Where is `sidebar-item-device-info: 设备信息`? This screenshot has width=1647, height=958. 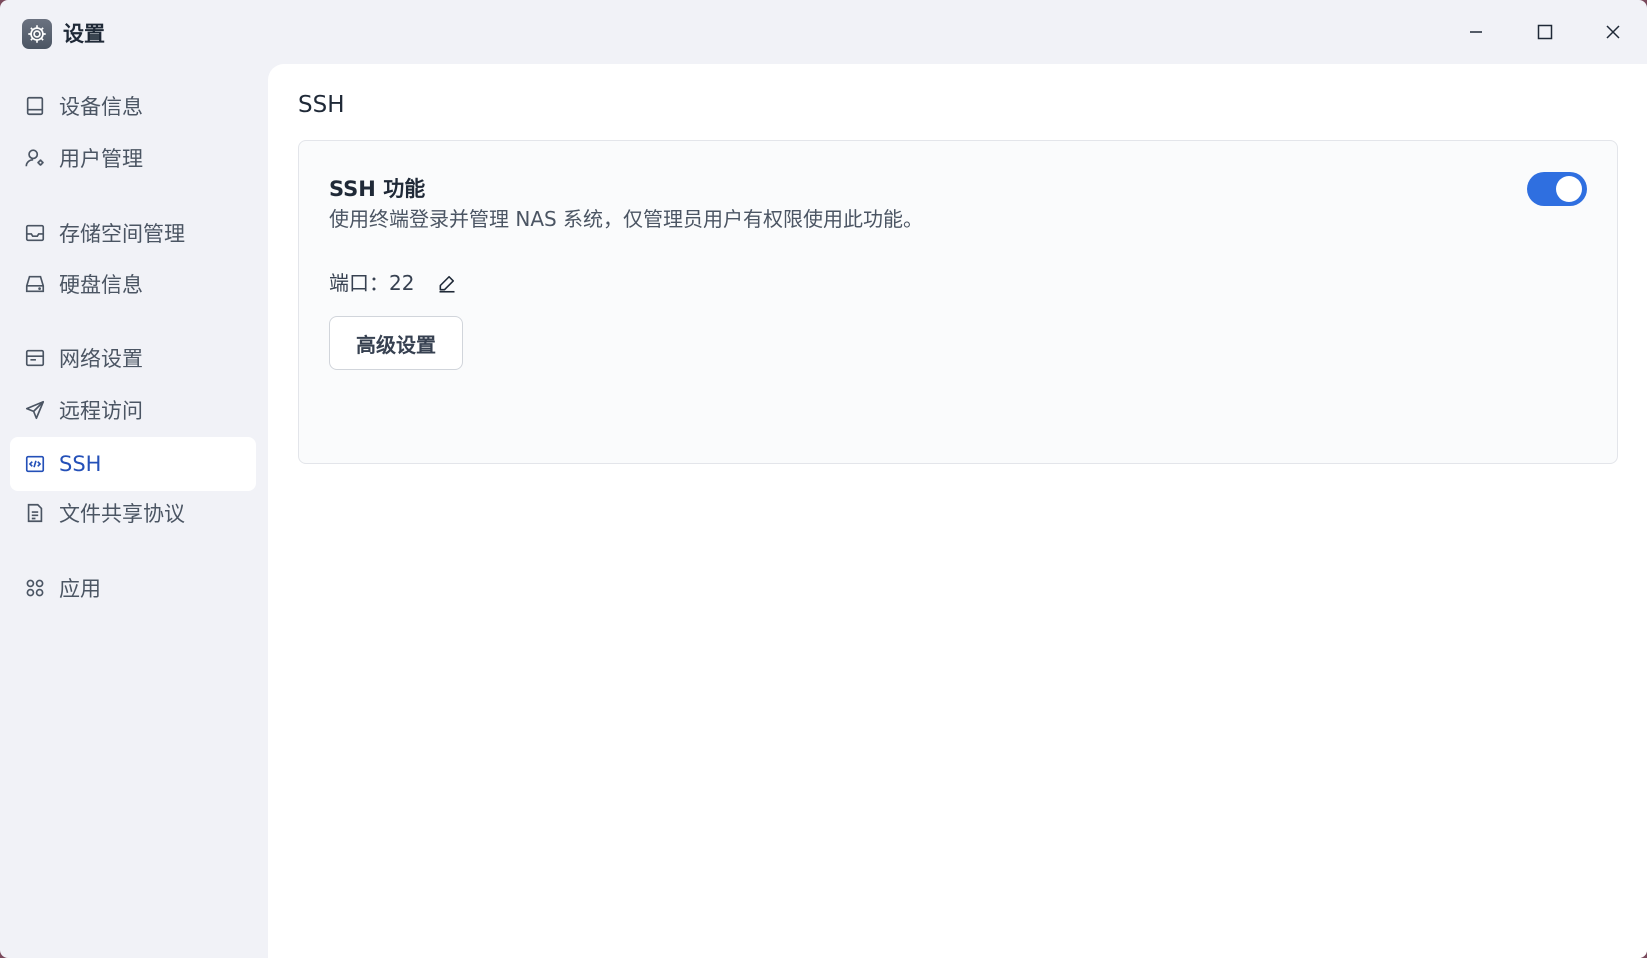 sidebar-item-device-info: 设备信息 is located at coordinates (133, 106).